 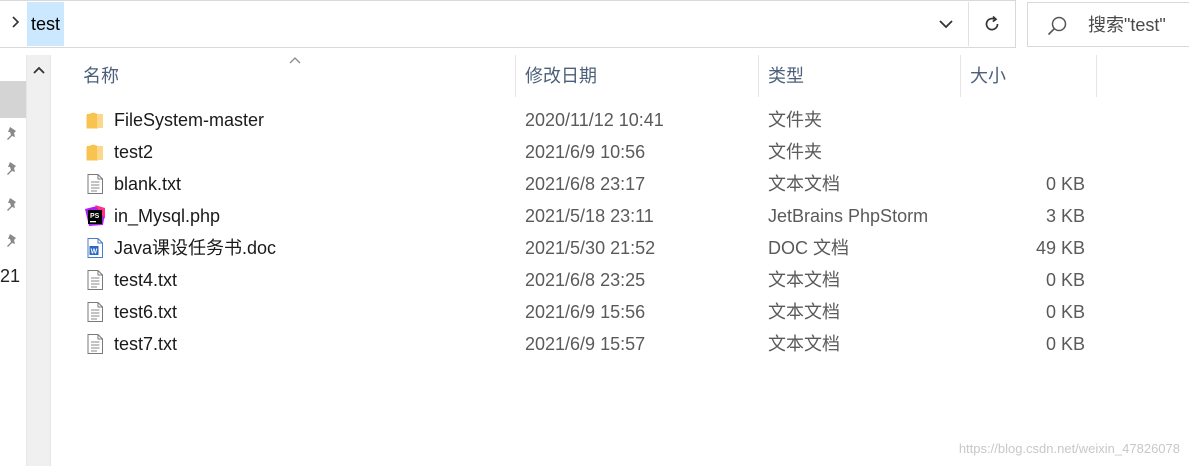 What do you see at coordinates (145, 312) in the screenshot?
I see `file-name: test6.txt` at bounding box center [145, 312].